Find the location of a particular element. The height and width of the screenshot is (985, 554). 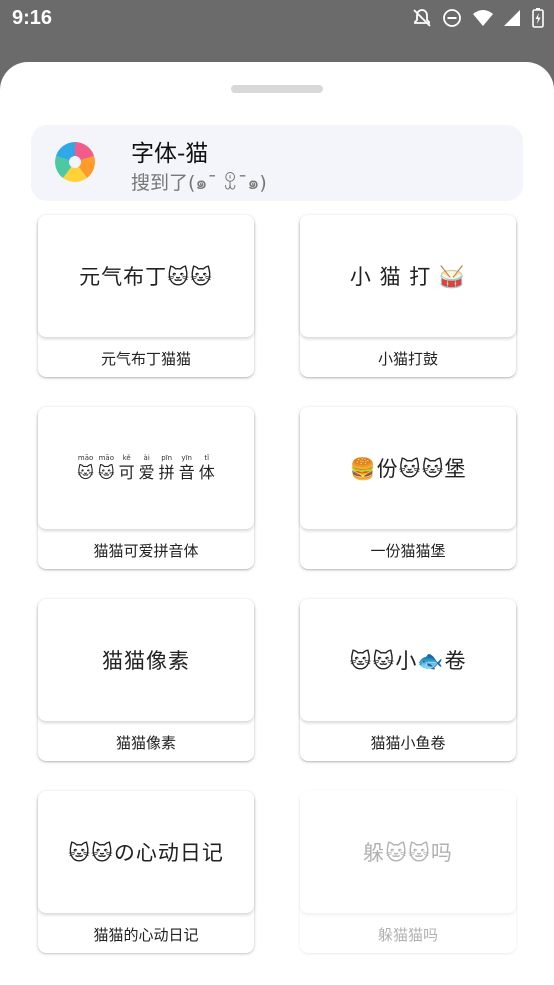

status-icons is located at coordinates (478, 18).